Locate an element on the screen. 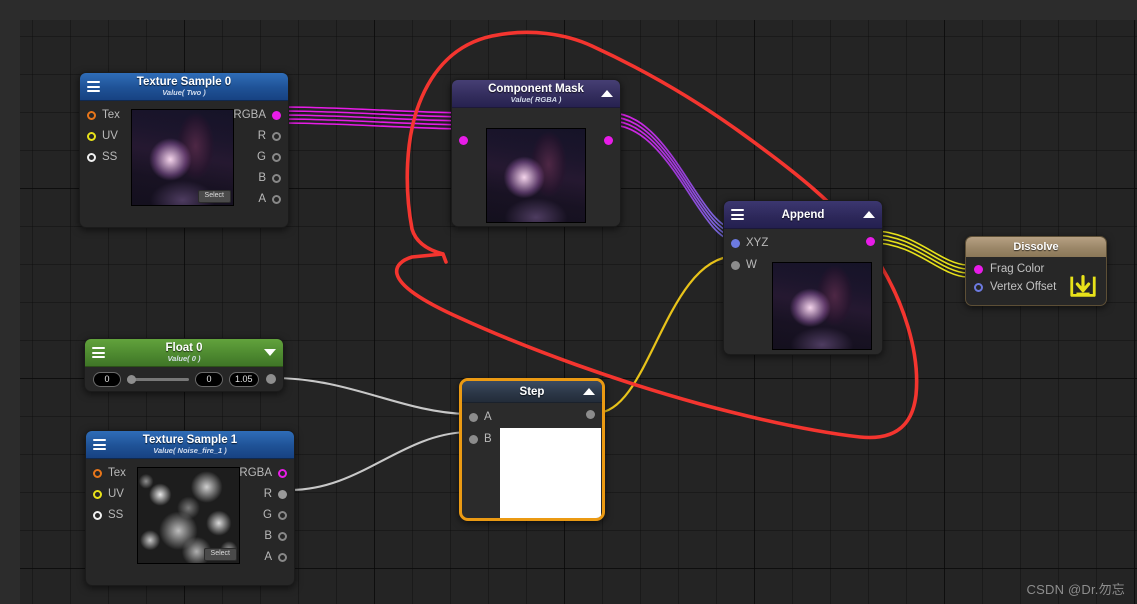 The image size is (1137, 604). save-download-icon is located at coordinates (1083, 286).